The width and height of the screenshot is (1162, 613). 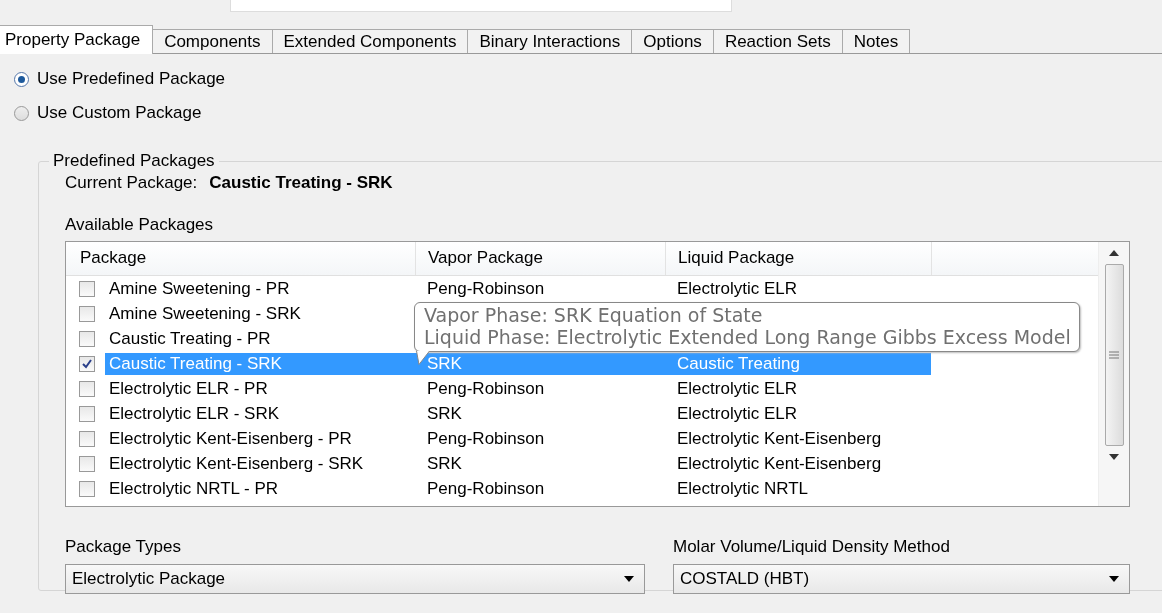 I want to click on tooltip-text: Vapor Phase: SRK Equation of State, so click(x=594, y=315).